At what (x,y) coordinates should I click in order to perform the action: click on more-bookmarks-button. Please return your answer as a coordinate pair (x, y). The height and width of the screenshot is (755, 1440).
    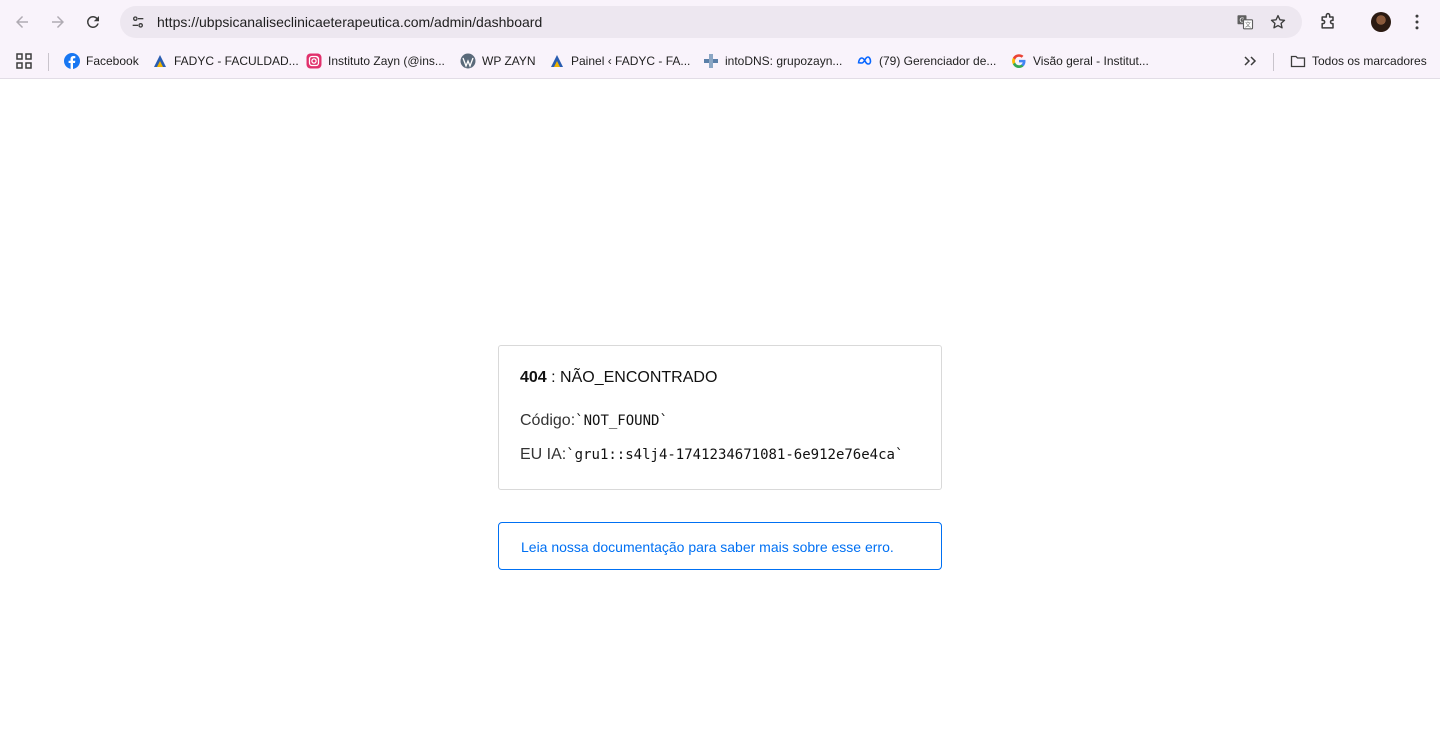
    Looking at the image, I should click on (1250, 61).